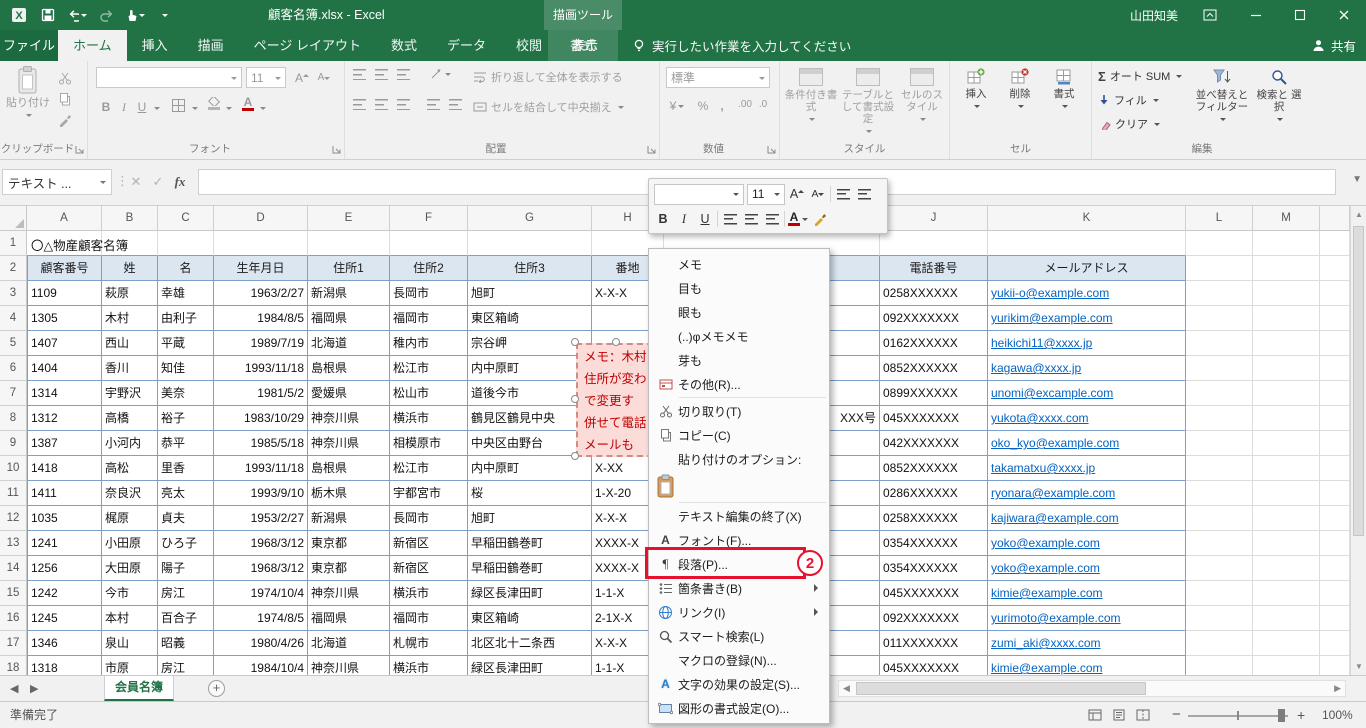 Image resolution: width=1366 pixels, height=728 pixels. What do you see at coordinates (429, 518) in the screenshot?
I see `cell: 長岡市` at bounding box center [429, 518].